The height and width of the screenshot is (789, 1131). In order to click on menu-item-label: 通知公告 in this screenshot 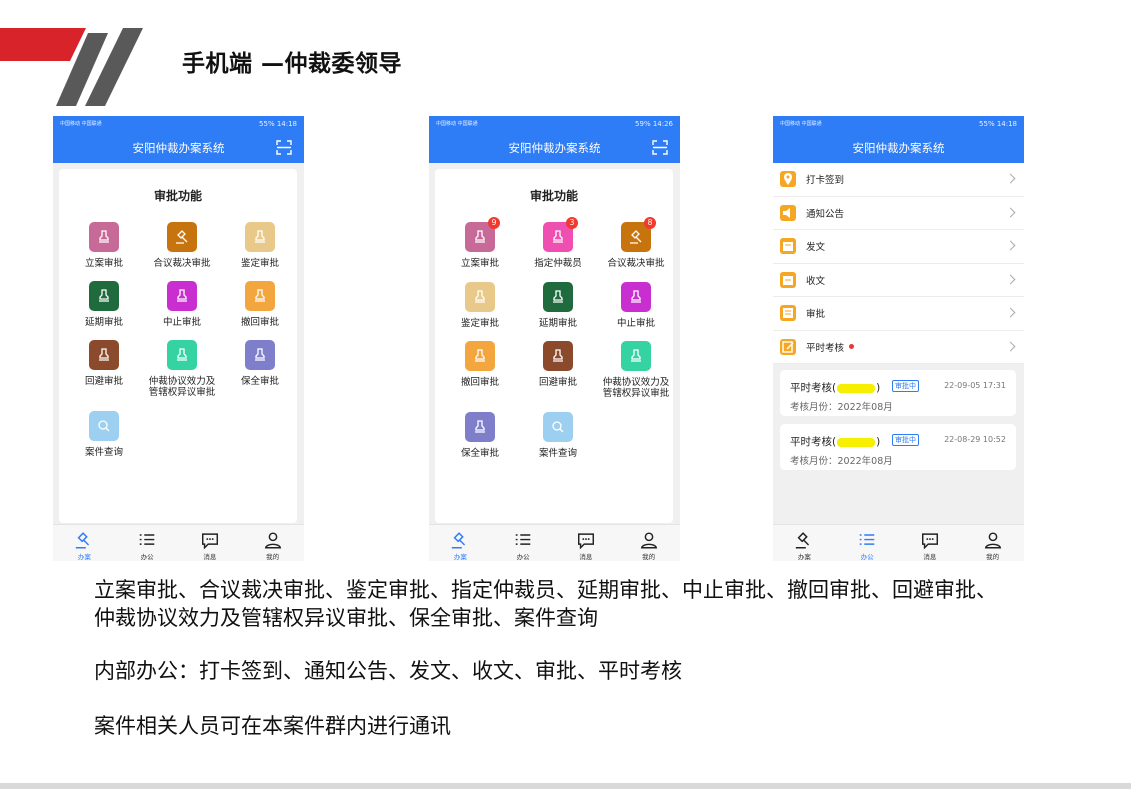, I will do `click(825, 214)`.